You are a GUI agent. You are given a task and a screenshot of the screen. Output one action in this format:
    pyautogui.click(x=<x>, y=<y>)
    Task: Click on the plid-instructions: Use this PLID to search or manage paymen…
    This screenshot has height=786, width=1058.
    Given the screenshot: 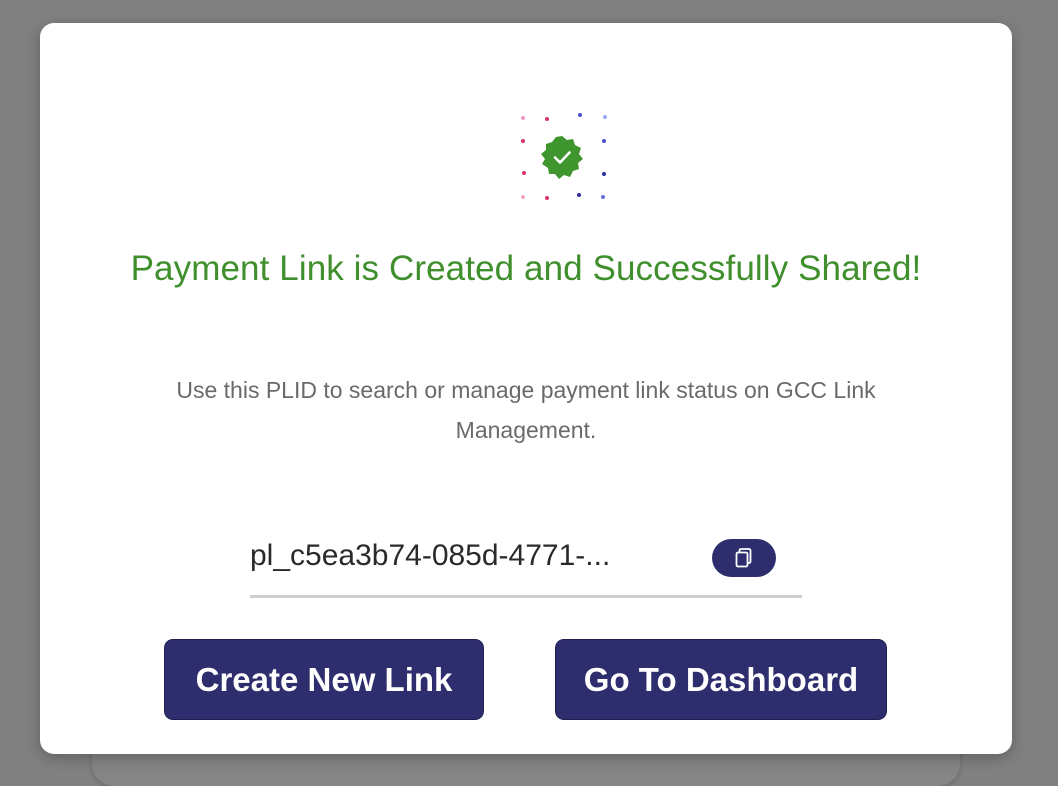 What is the action you would take?
    pyautogui.click(x=526, y=410)
    